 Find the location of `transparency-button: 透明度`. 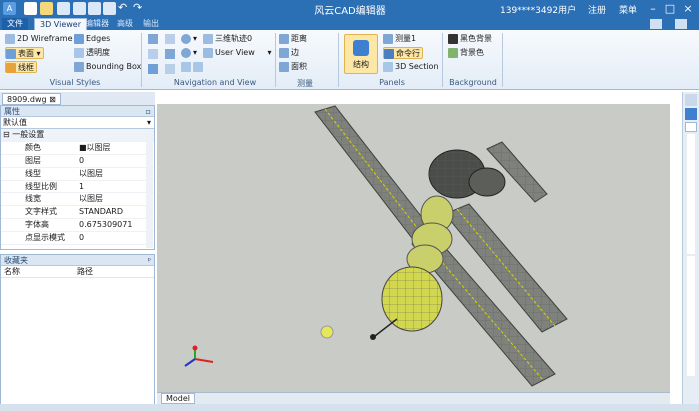

transparency-button: 透明度 is located at coordinates (92, 53).